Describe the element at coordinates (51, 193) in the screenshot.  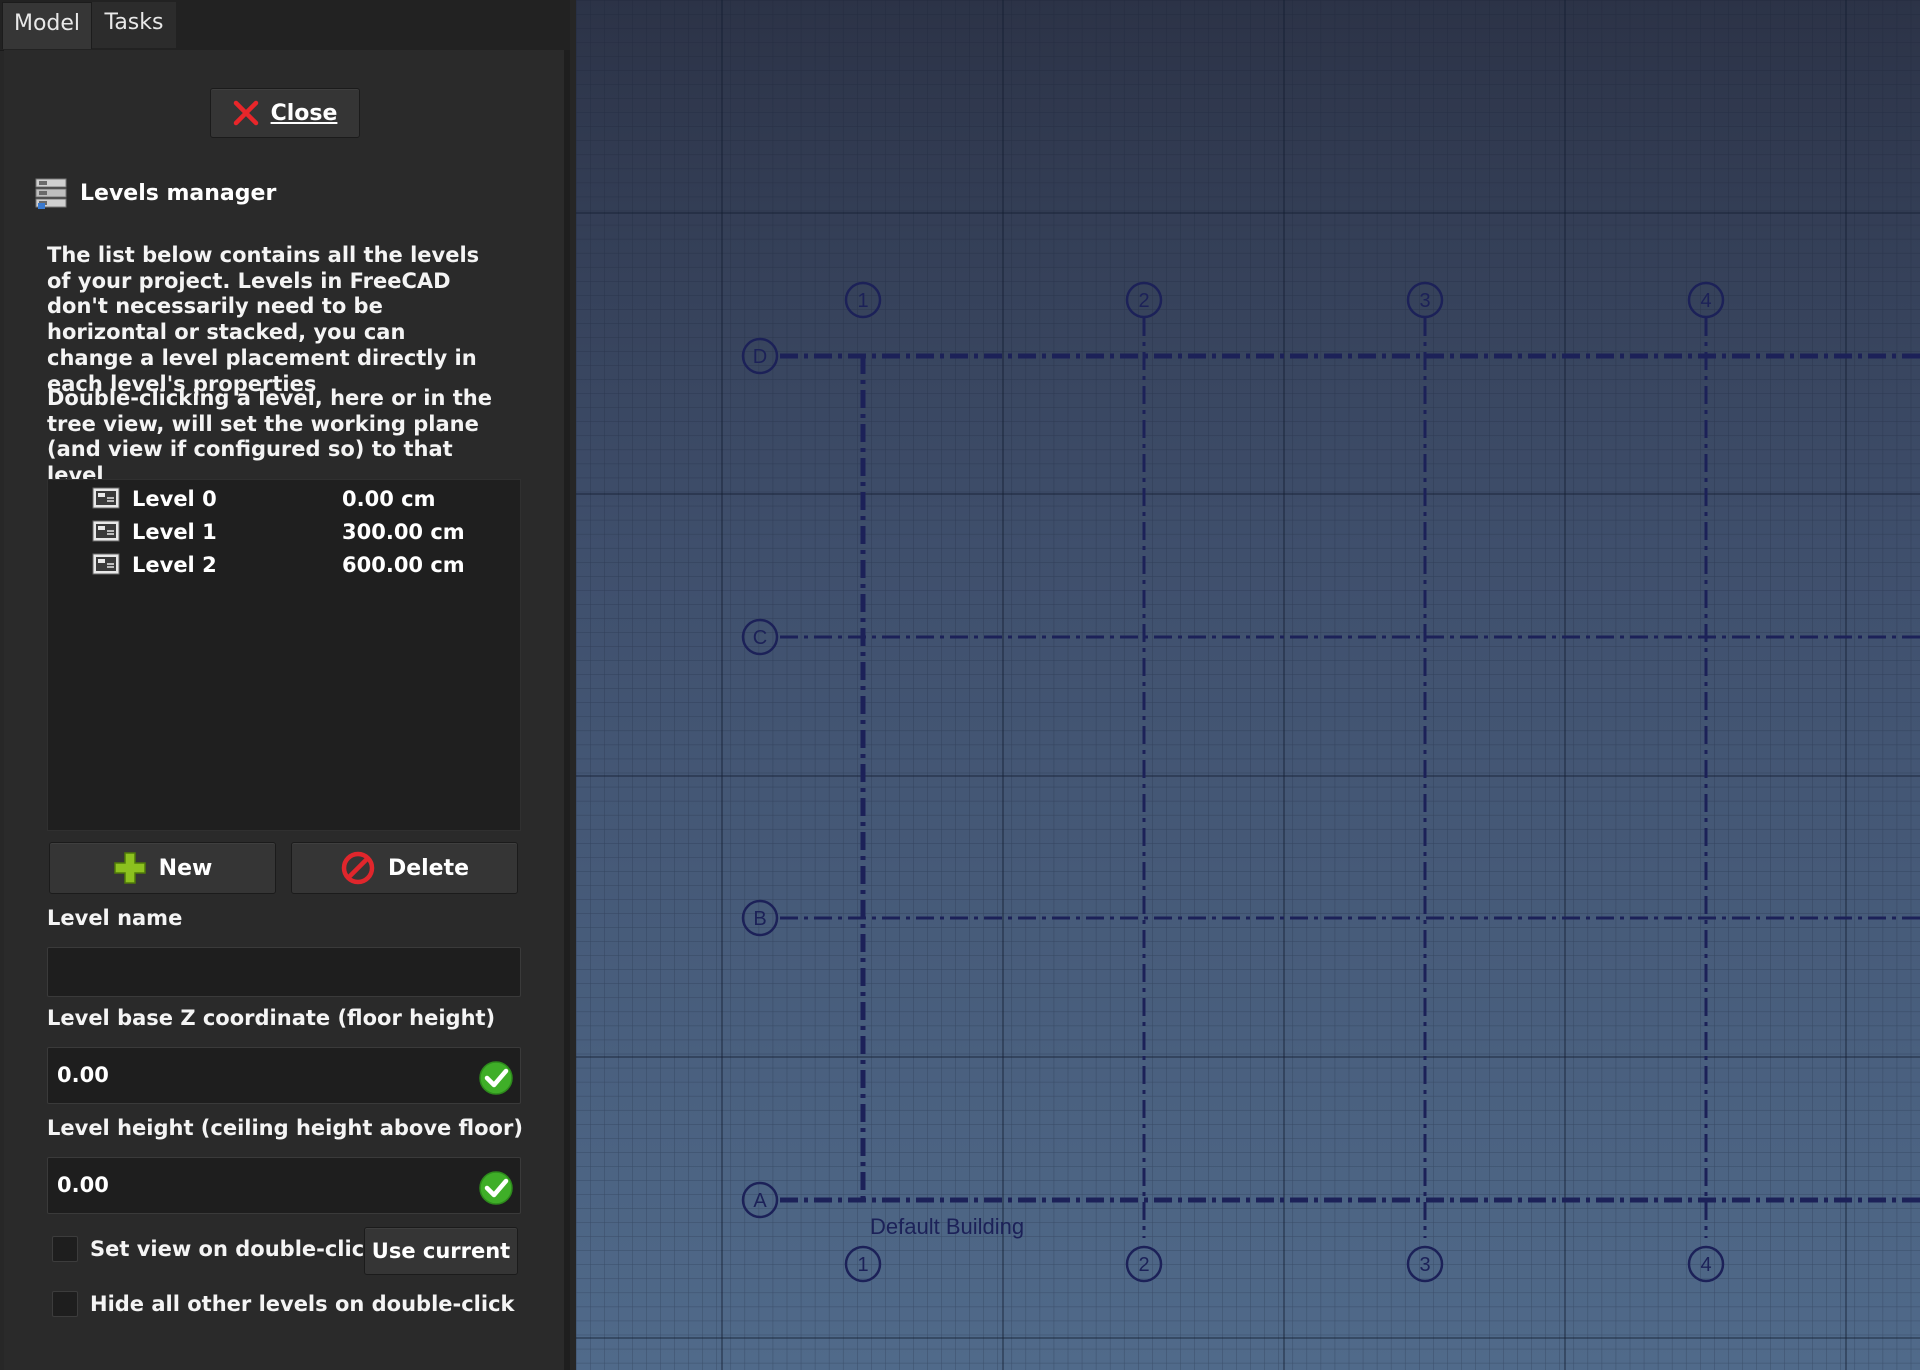
I see `levels-manager-icon` at that location.